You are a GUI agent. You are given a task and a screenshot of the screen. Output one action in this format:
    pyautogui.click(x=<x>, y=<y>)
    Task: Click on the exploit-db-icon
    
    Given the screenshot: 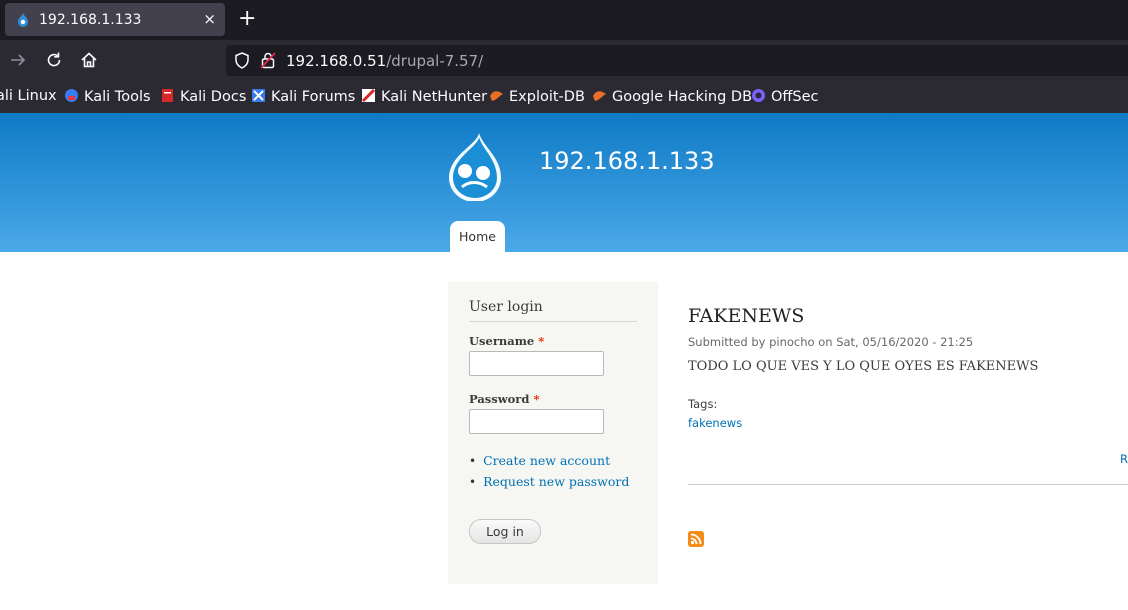 What is the action you would take?
    pyautogui.click(x=496, y=96)
    